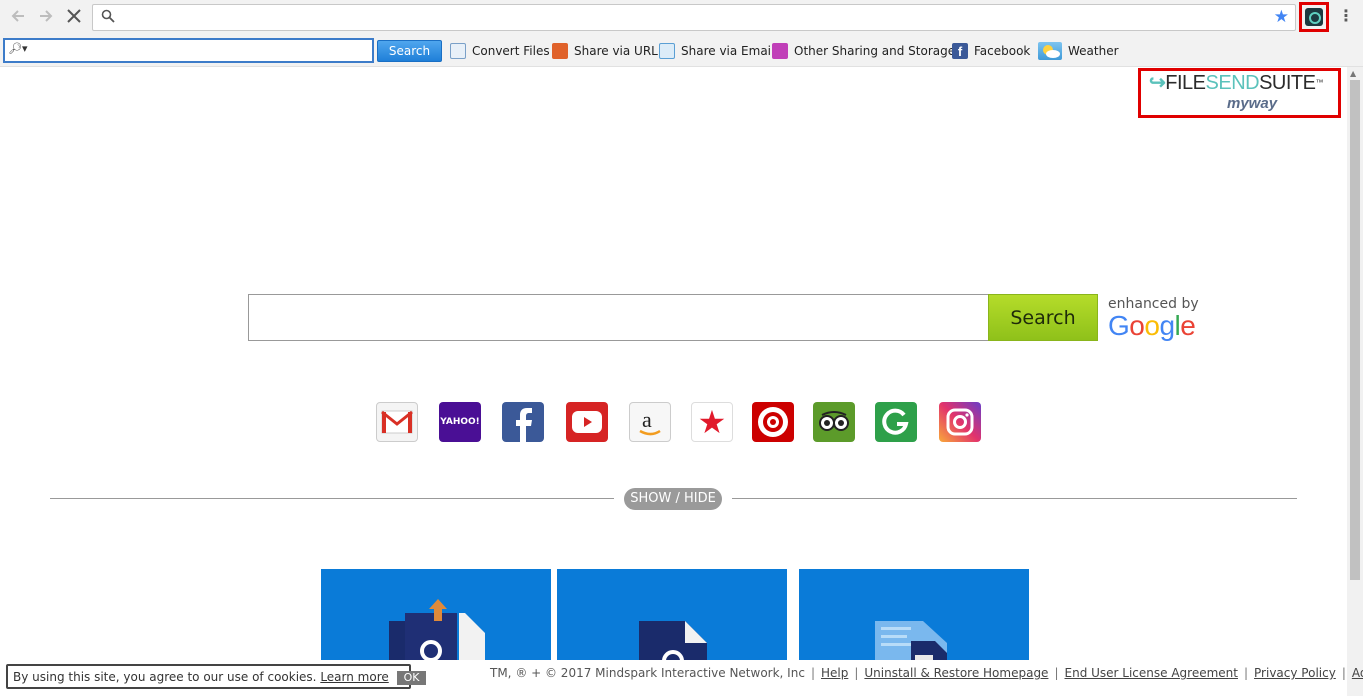  I want to click on toolbar-convert-files: Convert Files, so click(500, 51).